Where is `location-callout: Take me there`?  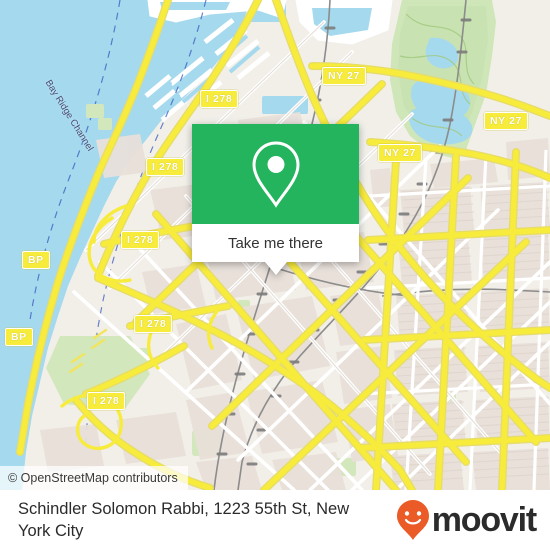
location-callout: Take me there is located at coordinates (275, 199).